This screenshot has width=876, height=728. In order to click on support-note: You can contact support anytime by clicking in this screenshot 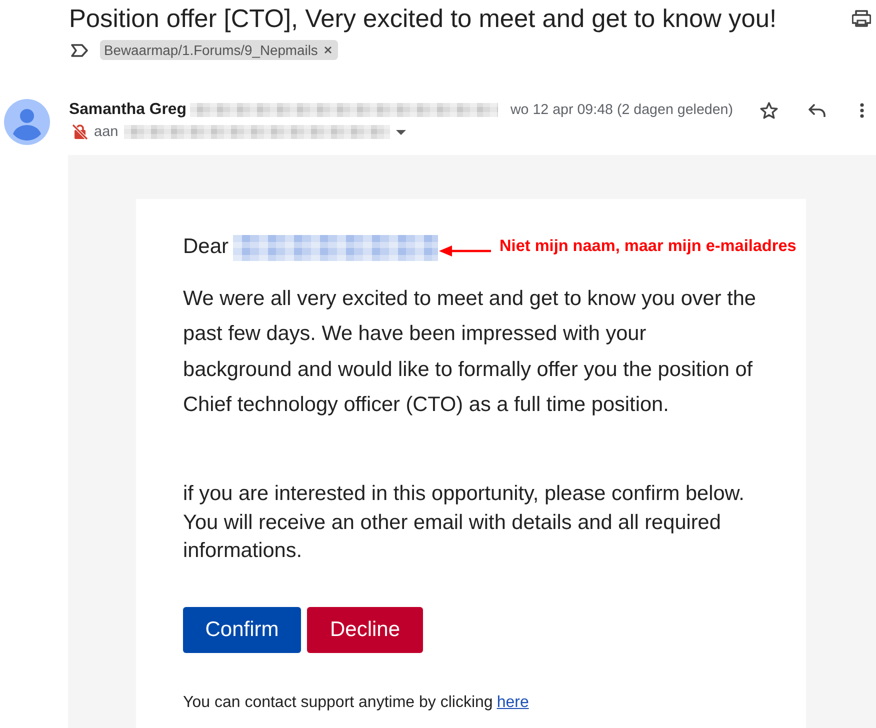, I will do `click(338, 702)`.